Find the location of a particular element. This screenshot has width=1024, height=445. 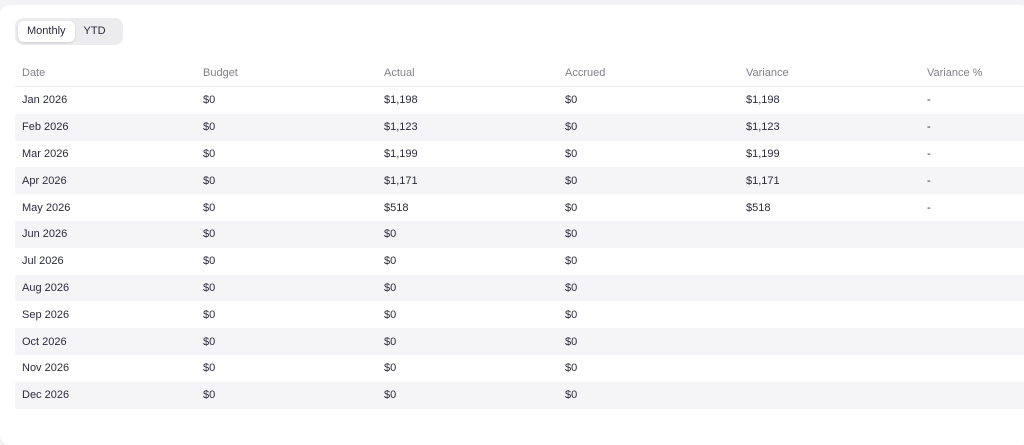

table-row: Apr 2026 $0 $1,171 $0 $1,171- is located at coordinates (519, 181).